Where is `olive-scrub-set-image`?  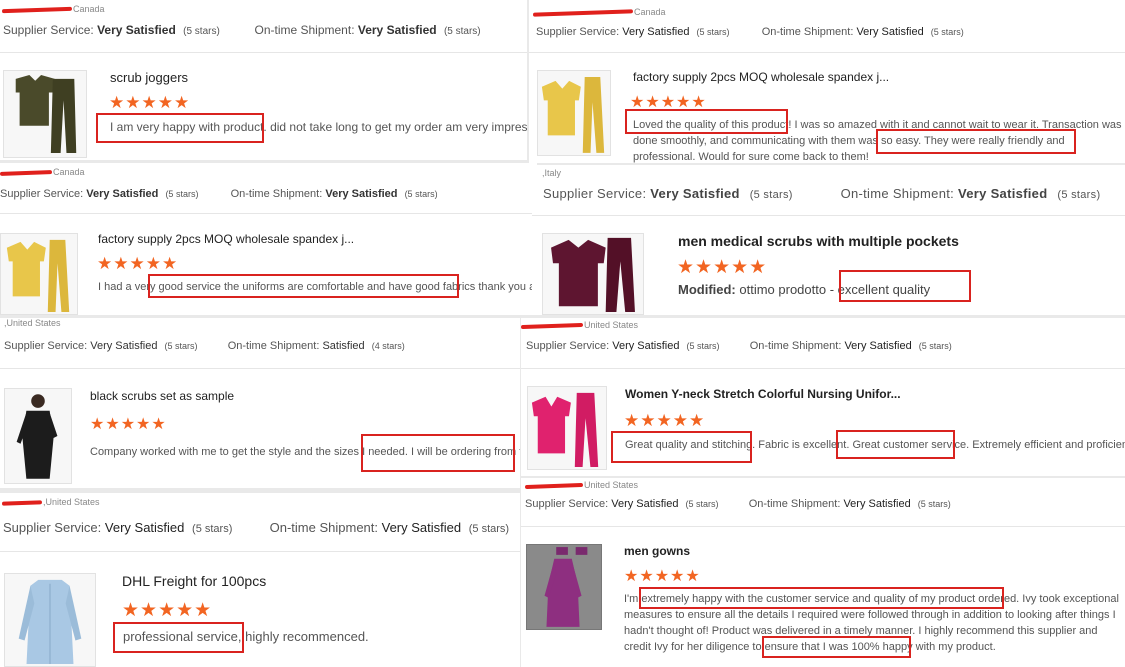 olive-scrub-set-image is located at coordinates (46, 114).